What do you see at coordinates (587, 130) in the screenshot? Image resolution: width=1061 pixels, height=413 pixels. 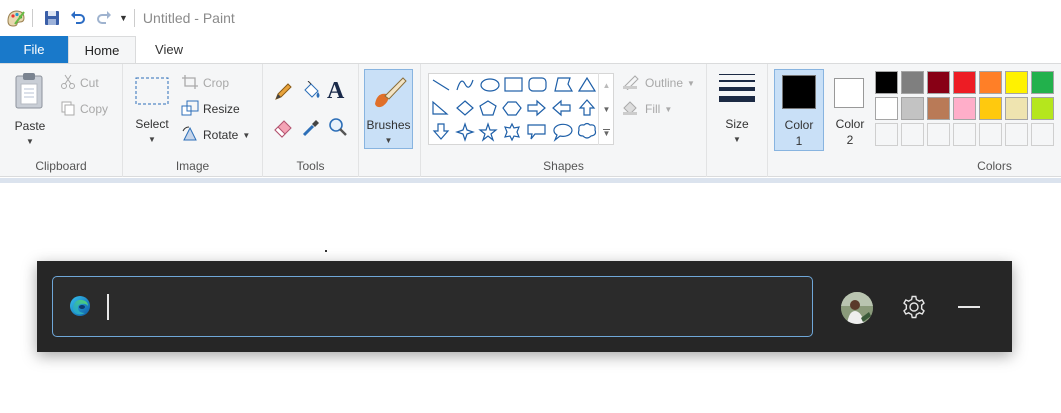 I see `cloud-callout-shape-icon` at bounding box center [587, 130].